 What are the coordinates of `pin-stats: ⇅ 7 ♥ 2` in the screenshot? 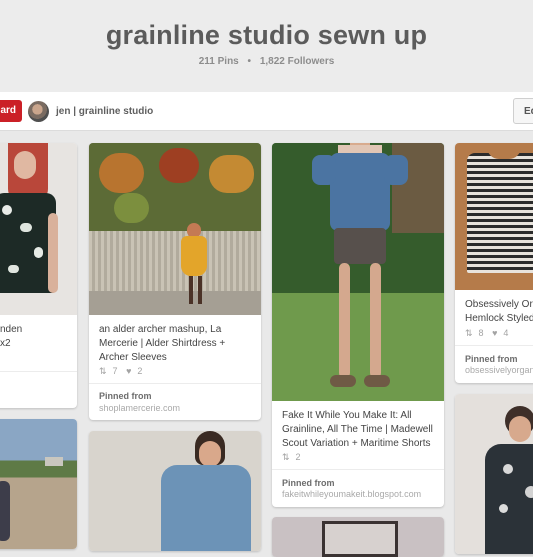 It's located at (123, 371).